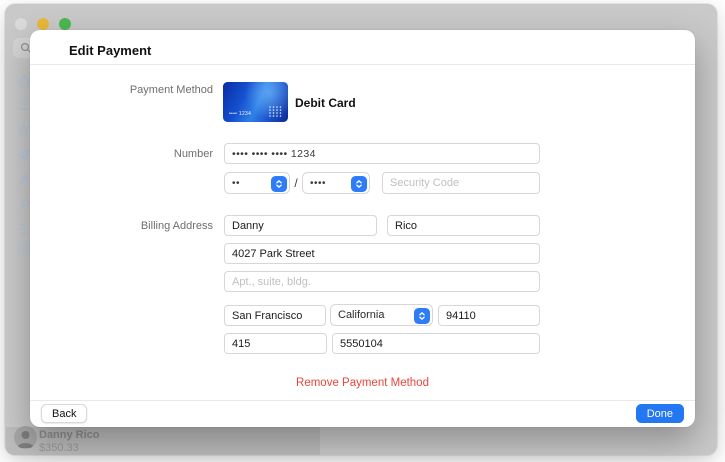 Image resolution: width=725 pixels, height=462 pixels. Describe the element at coordinates (193, 154) in the screenshot. I see `number-label: Number` at that location.